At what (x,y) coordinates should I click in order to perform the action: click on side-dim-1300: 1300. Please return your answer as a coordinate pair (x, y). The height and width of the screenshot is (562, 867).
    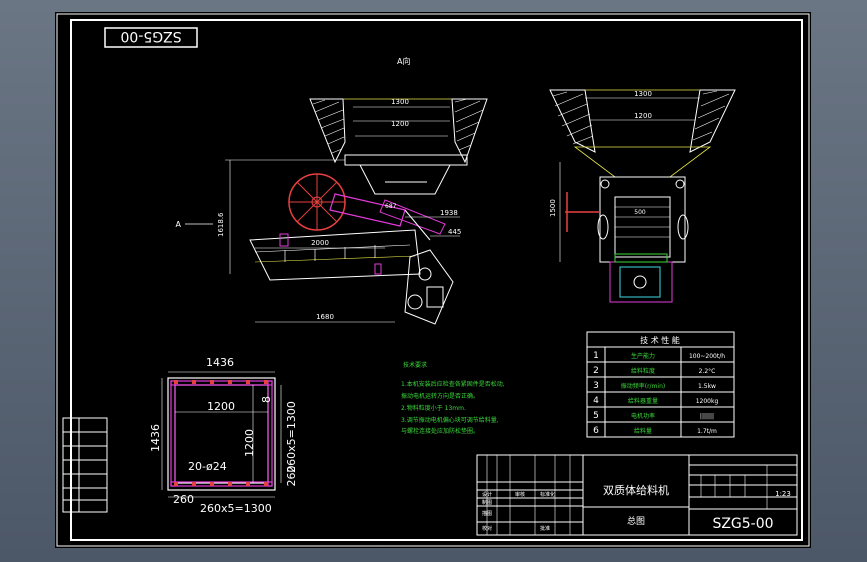
    Looking at the image, I should click on (400, 102).